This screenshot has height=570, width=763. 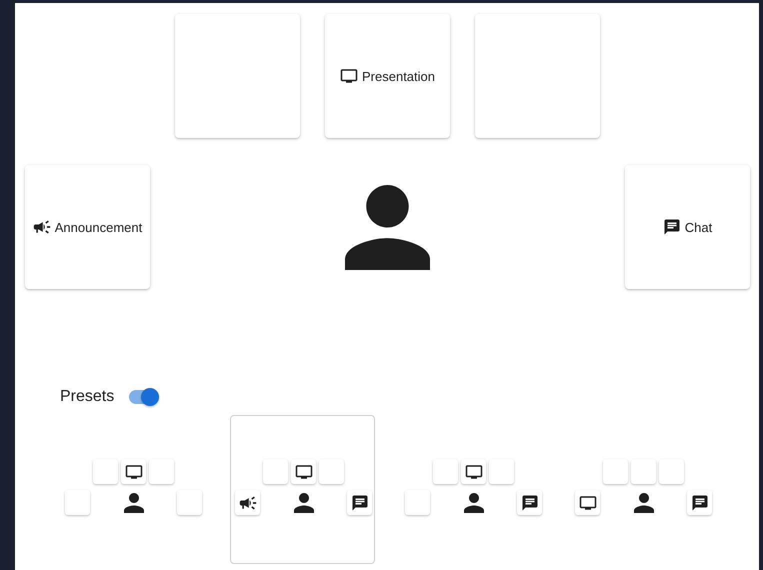 What do you see at coordinates (671, 227) in the screenshot?
I see `chat-icon` at bounding box center [671, 227].